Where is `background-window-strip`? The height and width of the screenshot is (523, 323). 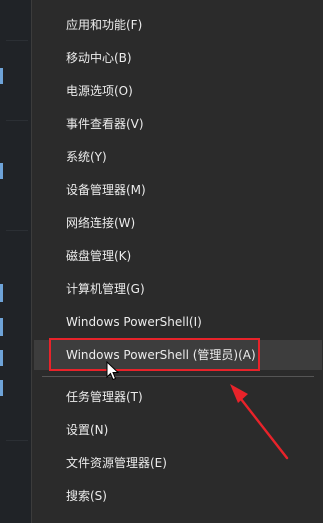
background-window-strip is located at coordinates (15, 261).